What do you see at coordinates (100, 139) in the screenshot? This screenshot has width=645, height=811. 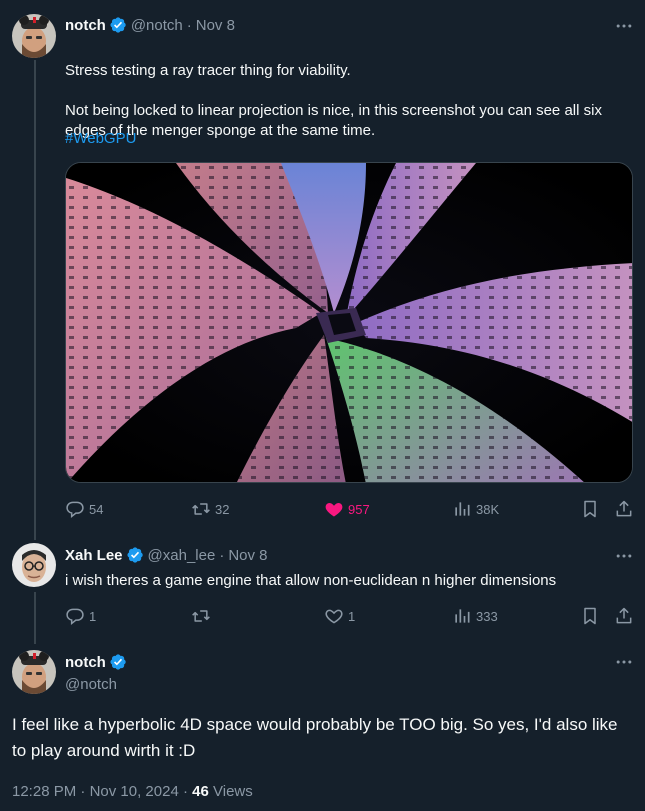 I see `hashtag-link: #WebGPU` at bounding box center [100, 139].